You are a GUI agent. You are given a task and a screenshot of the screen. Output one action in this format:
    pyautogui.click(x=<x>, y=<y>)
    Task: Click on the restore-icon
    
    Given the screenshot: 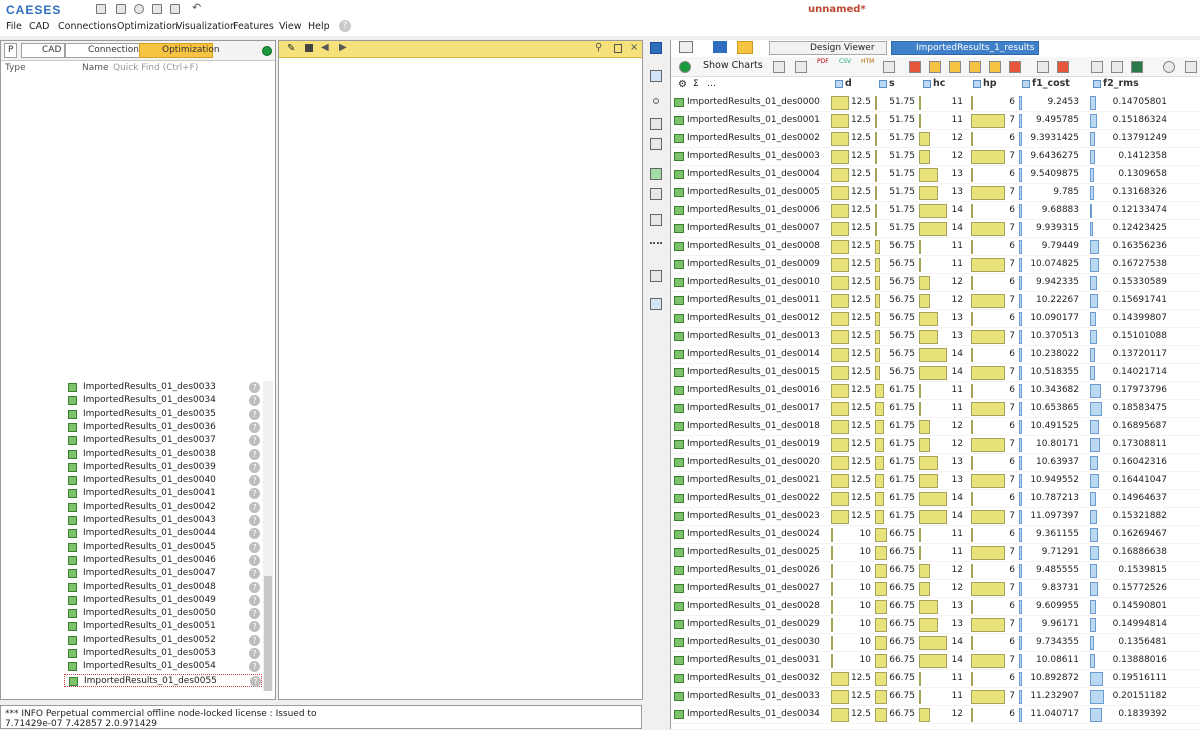 What is the action you would take?
    pyautogui.click(x=618, y=48)
    